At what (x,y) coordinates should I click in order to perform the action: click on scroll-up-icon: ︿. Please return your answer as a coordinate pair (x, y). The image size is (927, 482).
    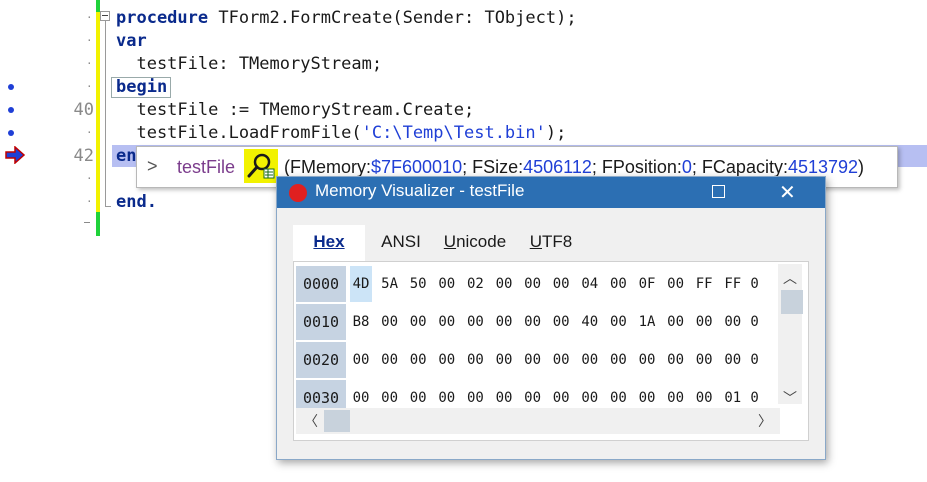
    Looking at the image, I should click on (790, 278).